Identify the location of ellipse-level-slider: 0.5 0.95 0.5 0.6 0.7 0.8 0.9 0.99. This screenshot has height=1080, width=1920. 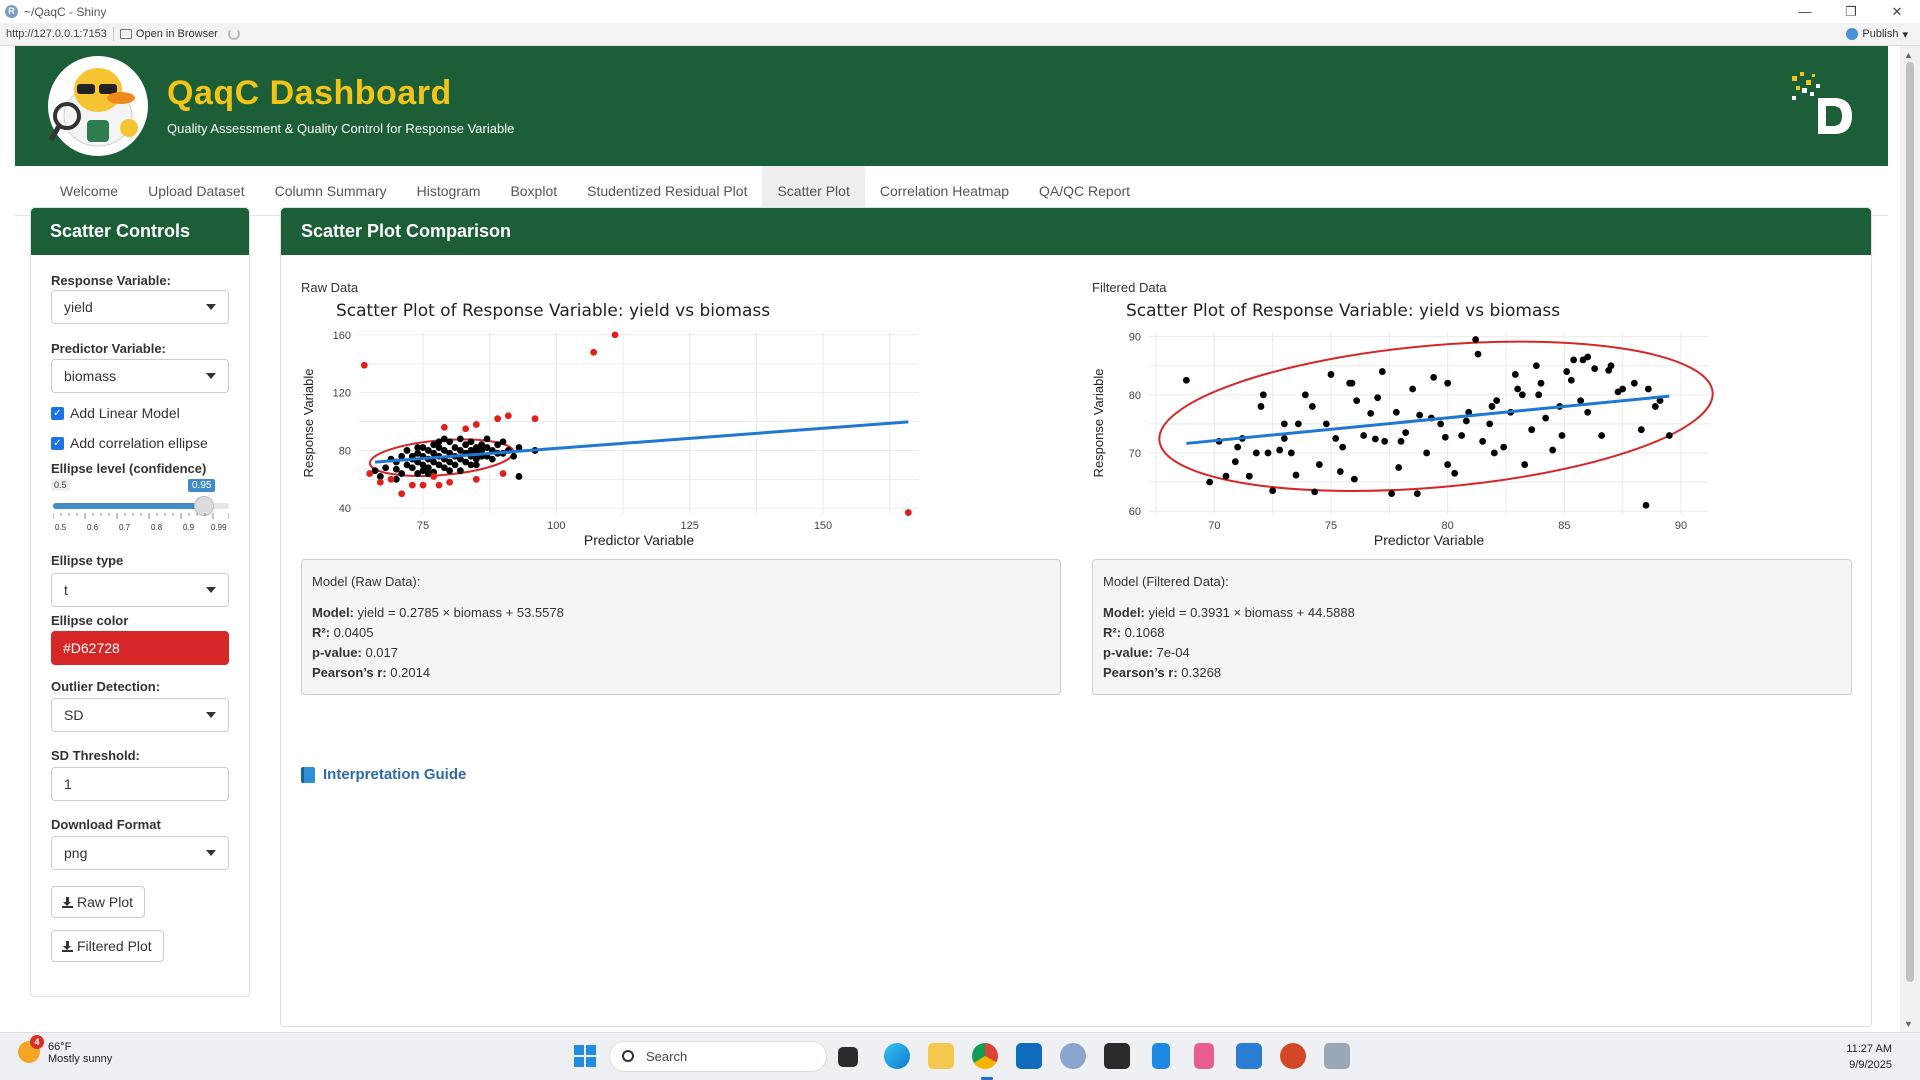
(141, 509).